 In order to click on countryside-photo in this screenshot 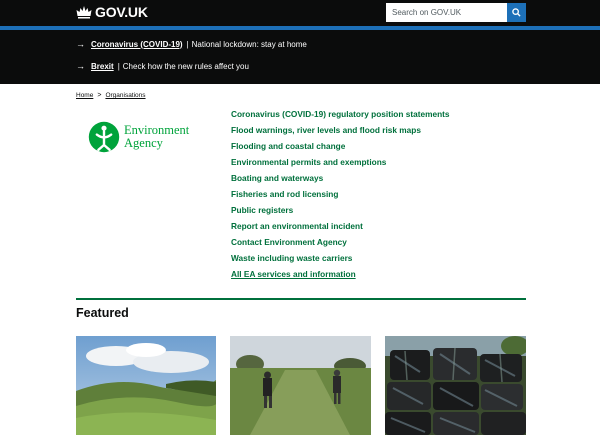, I will do `click(146, 385)`.